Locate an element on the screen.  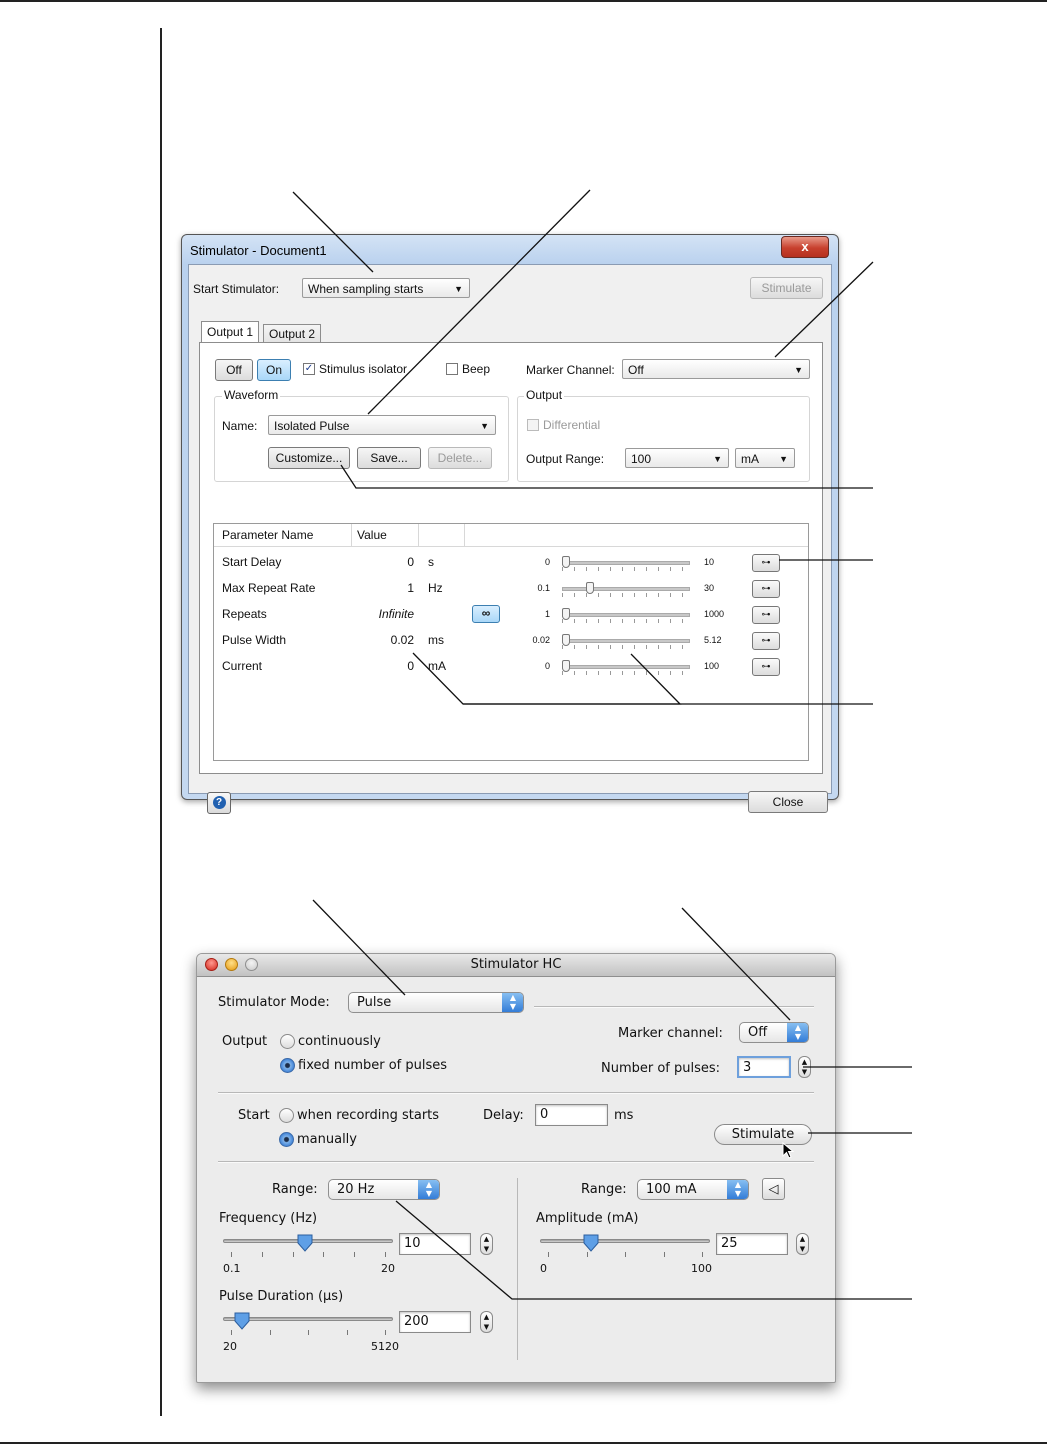
parameter-name: Repeats is located at coordinates (244, 614).